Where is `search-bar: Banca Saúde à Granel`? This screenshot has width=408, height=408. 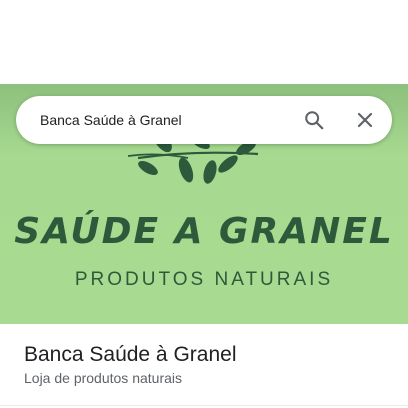
search-bar: Banca Saúde à Granel is located at coordinates (204, 120).